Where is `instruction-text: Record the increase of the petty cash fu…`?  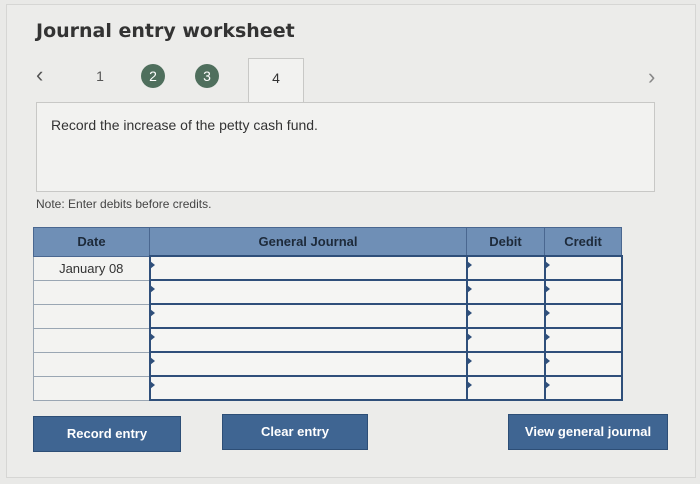
instruction-text: Record the increase of the petty cash fu… is located at coordinates (184, 125).